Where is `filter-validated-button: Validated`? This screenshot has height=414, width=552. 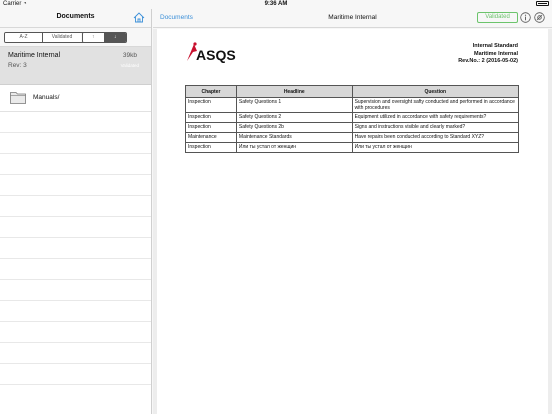 filter-validated-button: Validated is located at coordinates (62, 37).